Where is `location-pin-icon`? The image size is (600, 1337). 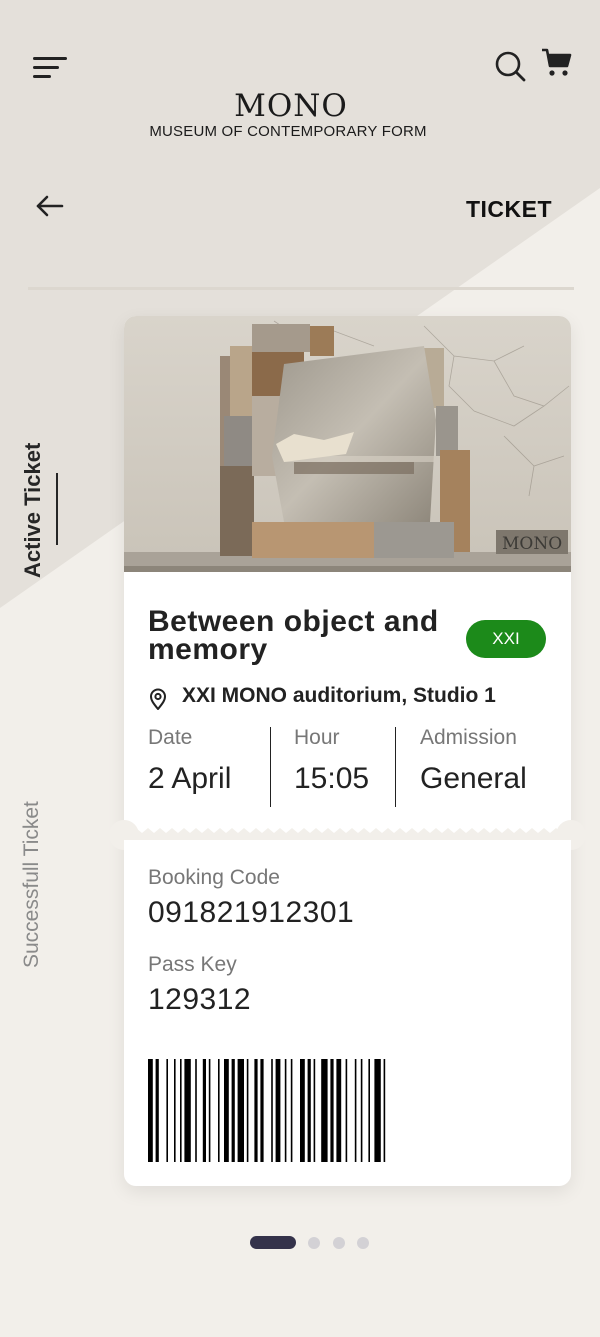 location-pin-icon is located at coordinates (158, 699).